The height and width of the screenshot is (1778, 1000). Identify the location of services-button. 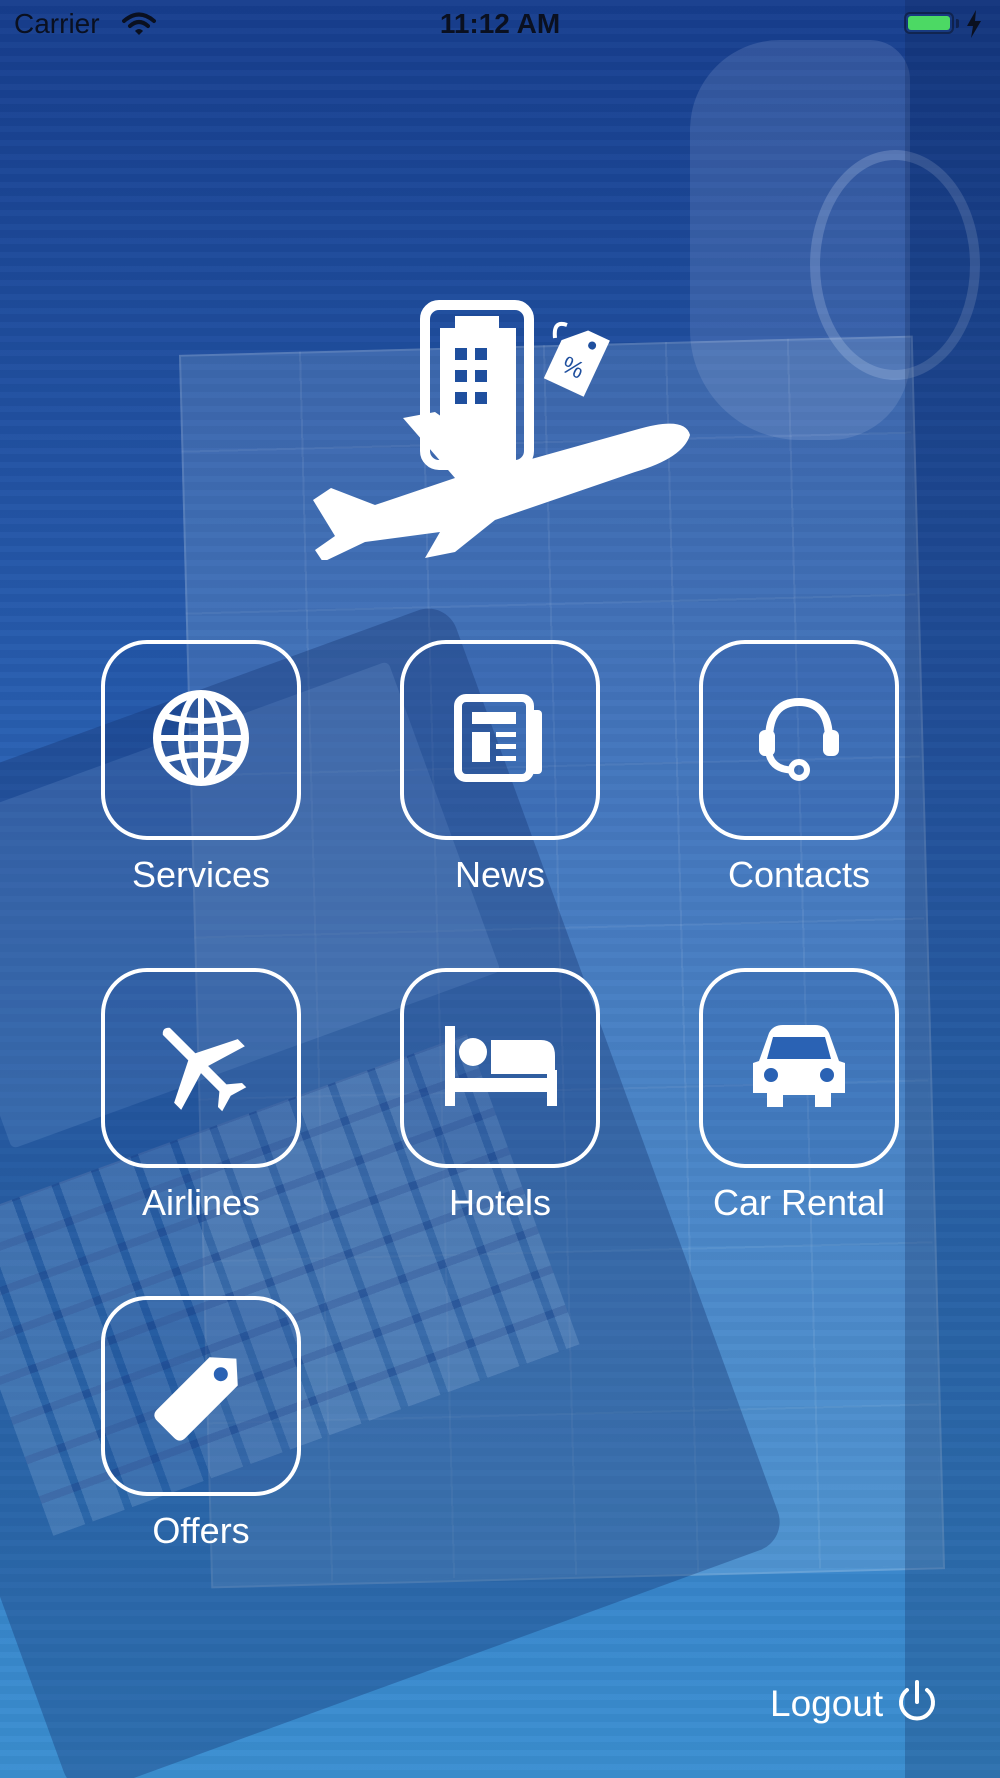
(201, 740).